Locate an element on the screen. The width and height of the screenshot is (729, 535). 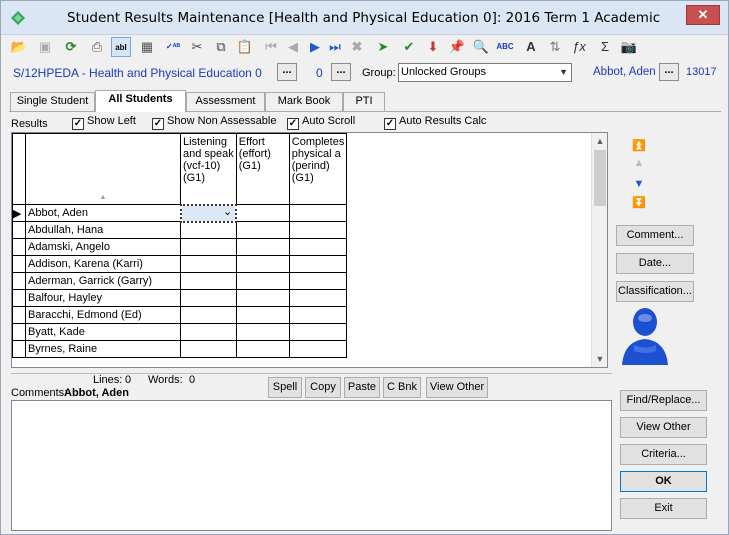
move-up-icon: ▲ is located at coordinates (639, 163).